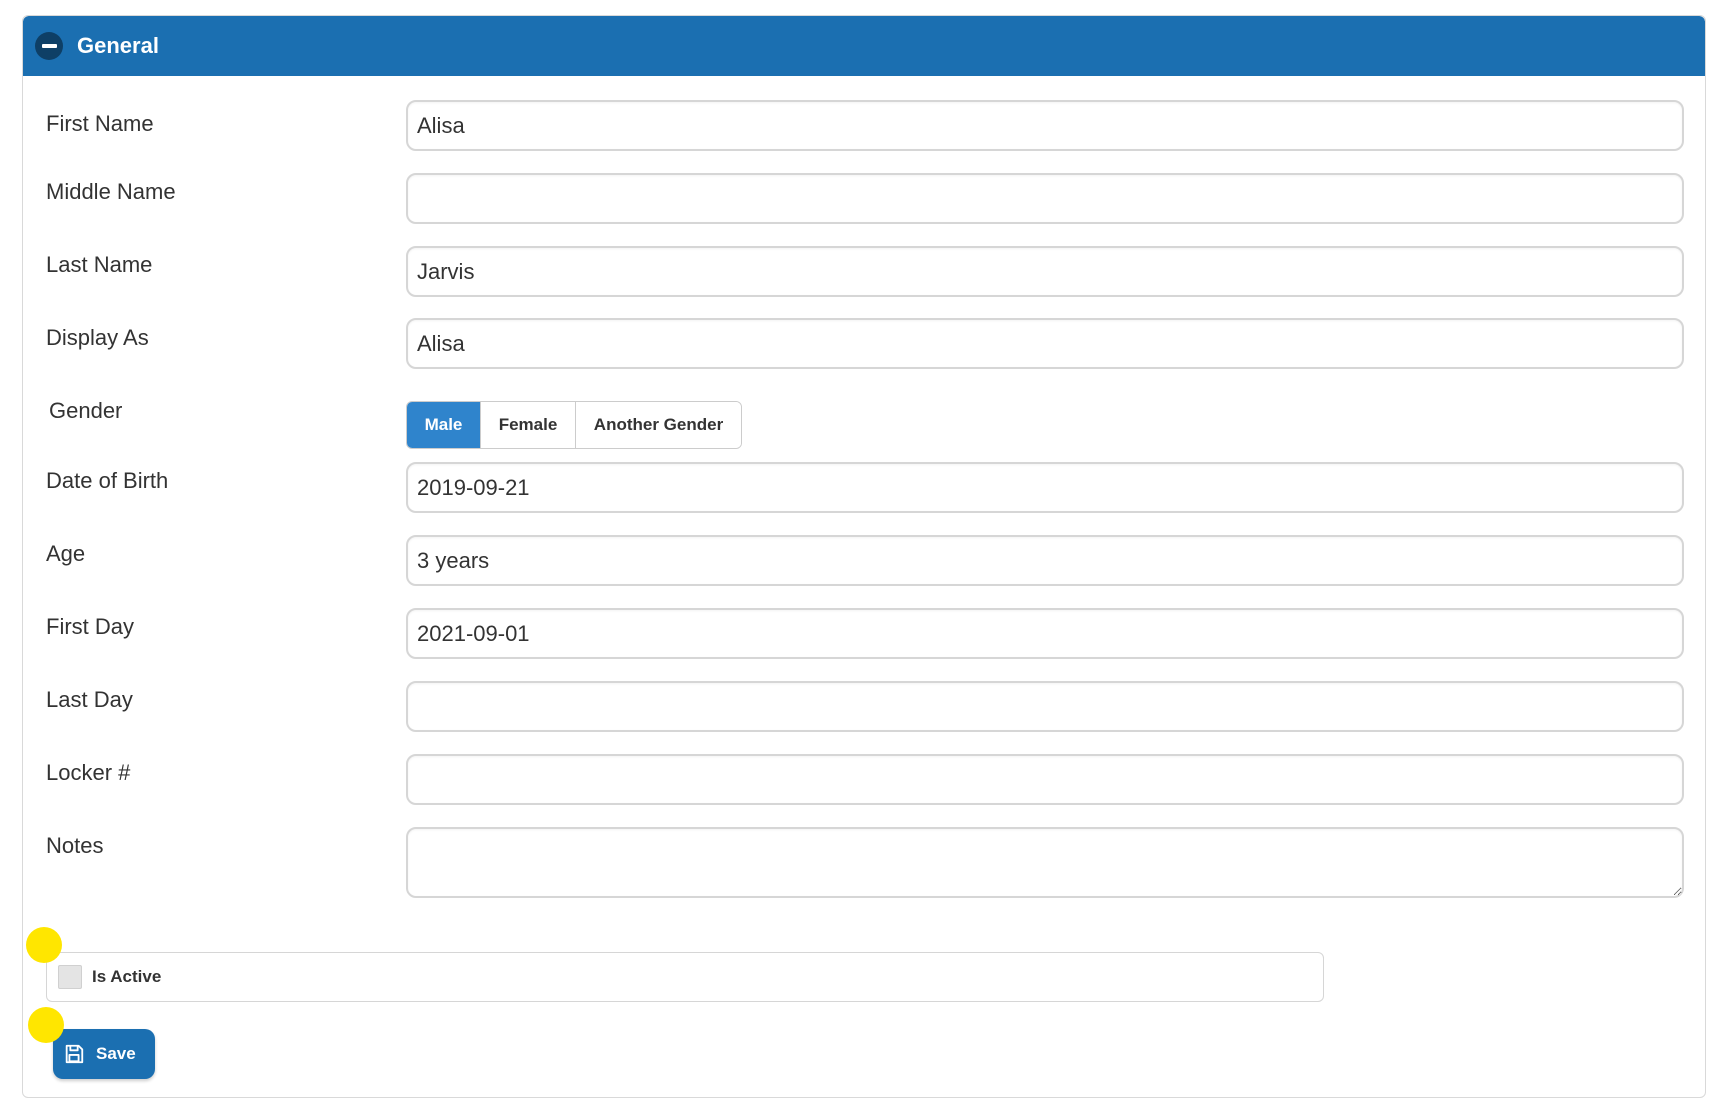  What do you see at coordinates (1045, 779) in the screenshot?
I see `locker-input` at bounding box center [1045, 779].